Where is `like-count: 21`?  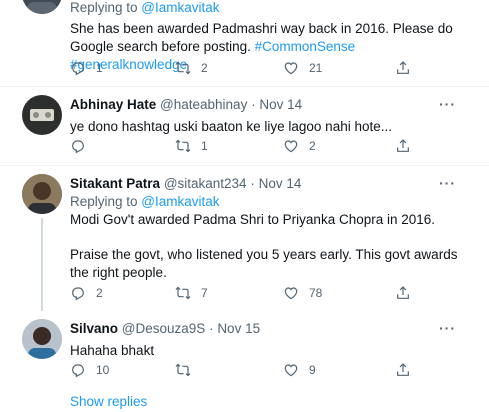
like-count: 21 is located at coordinates (316, 68).